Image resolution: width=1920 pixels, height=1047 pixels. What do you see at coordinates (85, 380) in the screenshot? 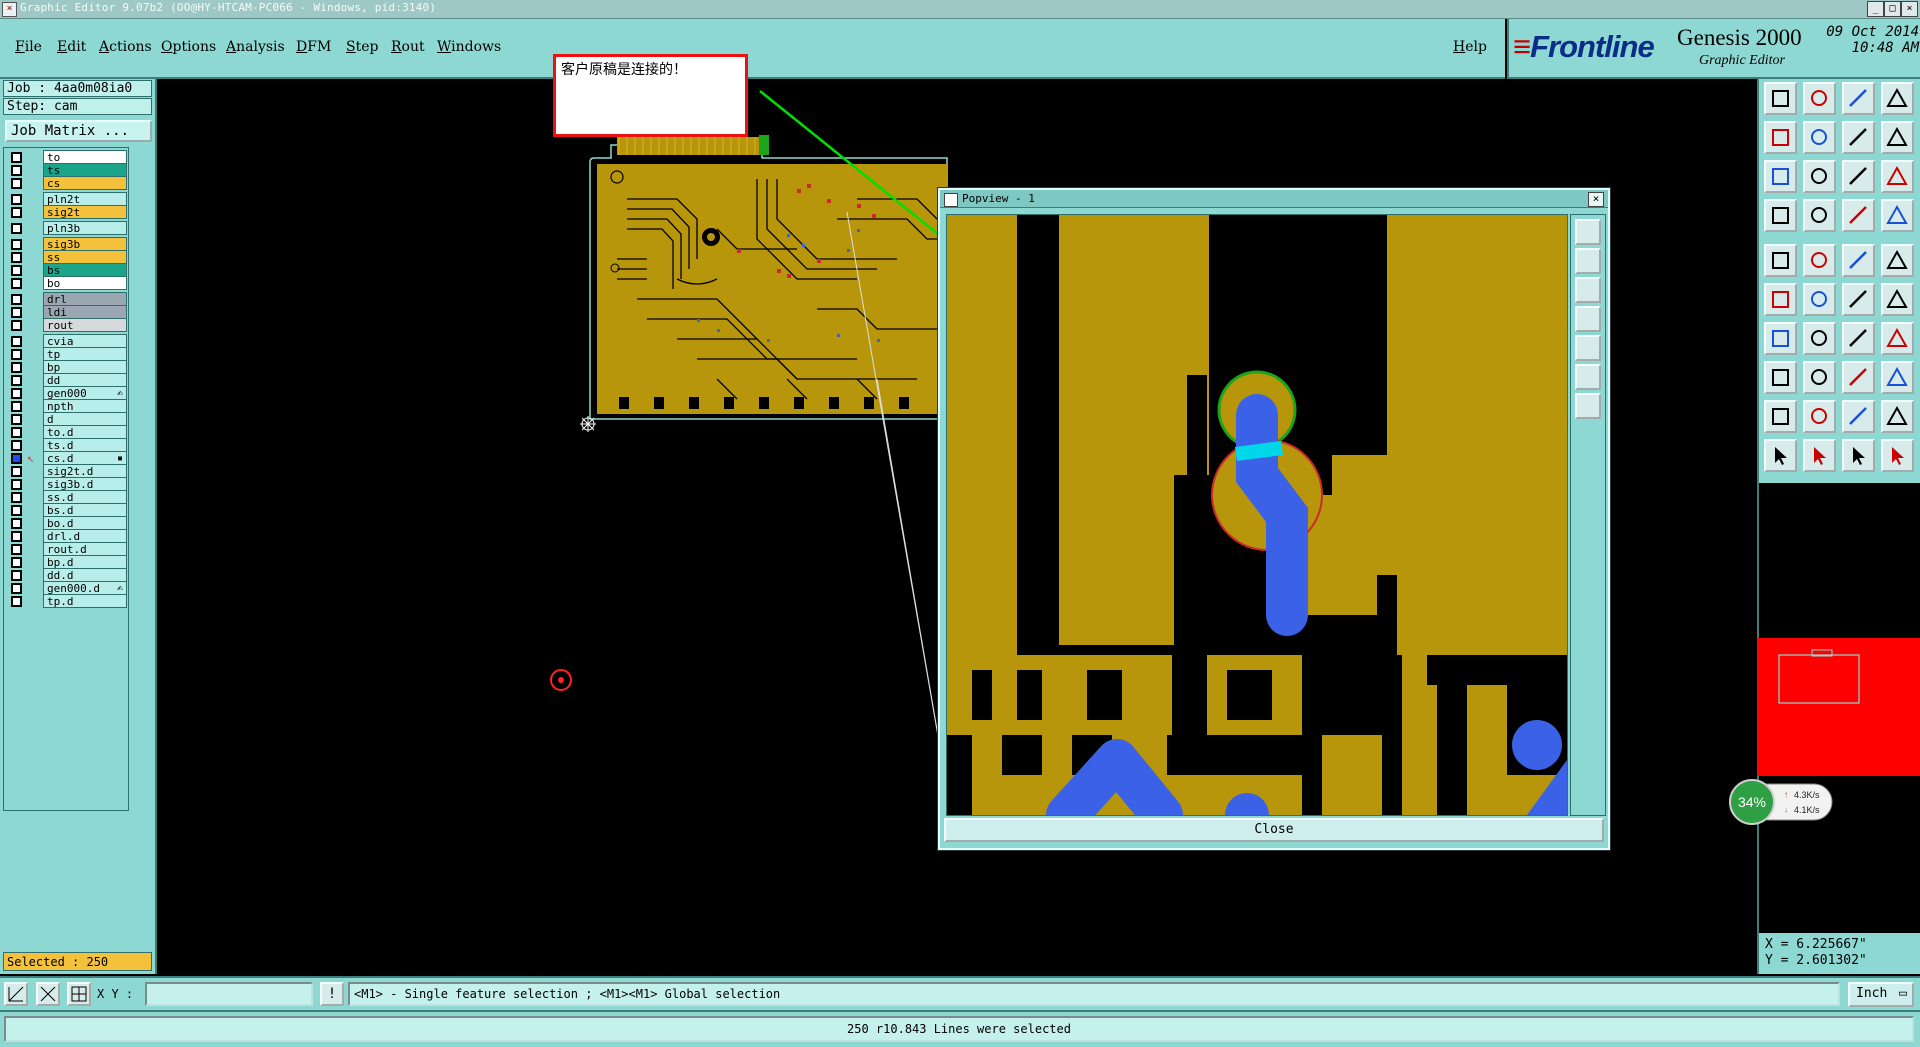
I see `layer-name: dd` at bounding box center [85, 380].